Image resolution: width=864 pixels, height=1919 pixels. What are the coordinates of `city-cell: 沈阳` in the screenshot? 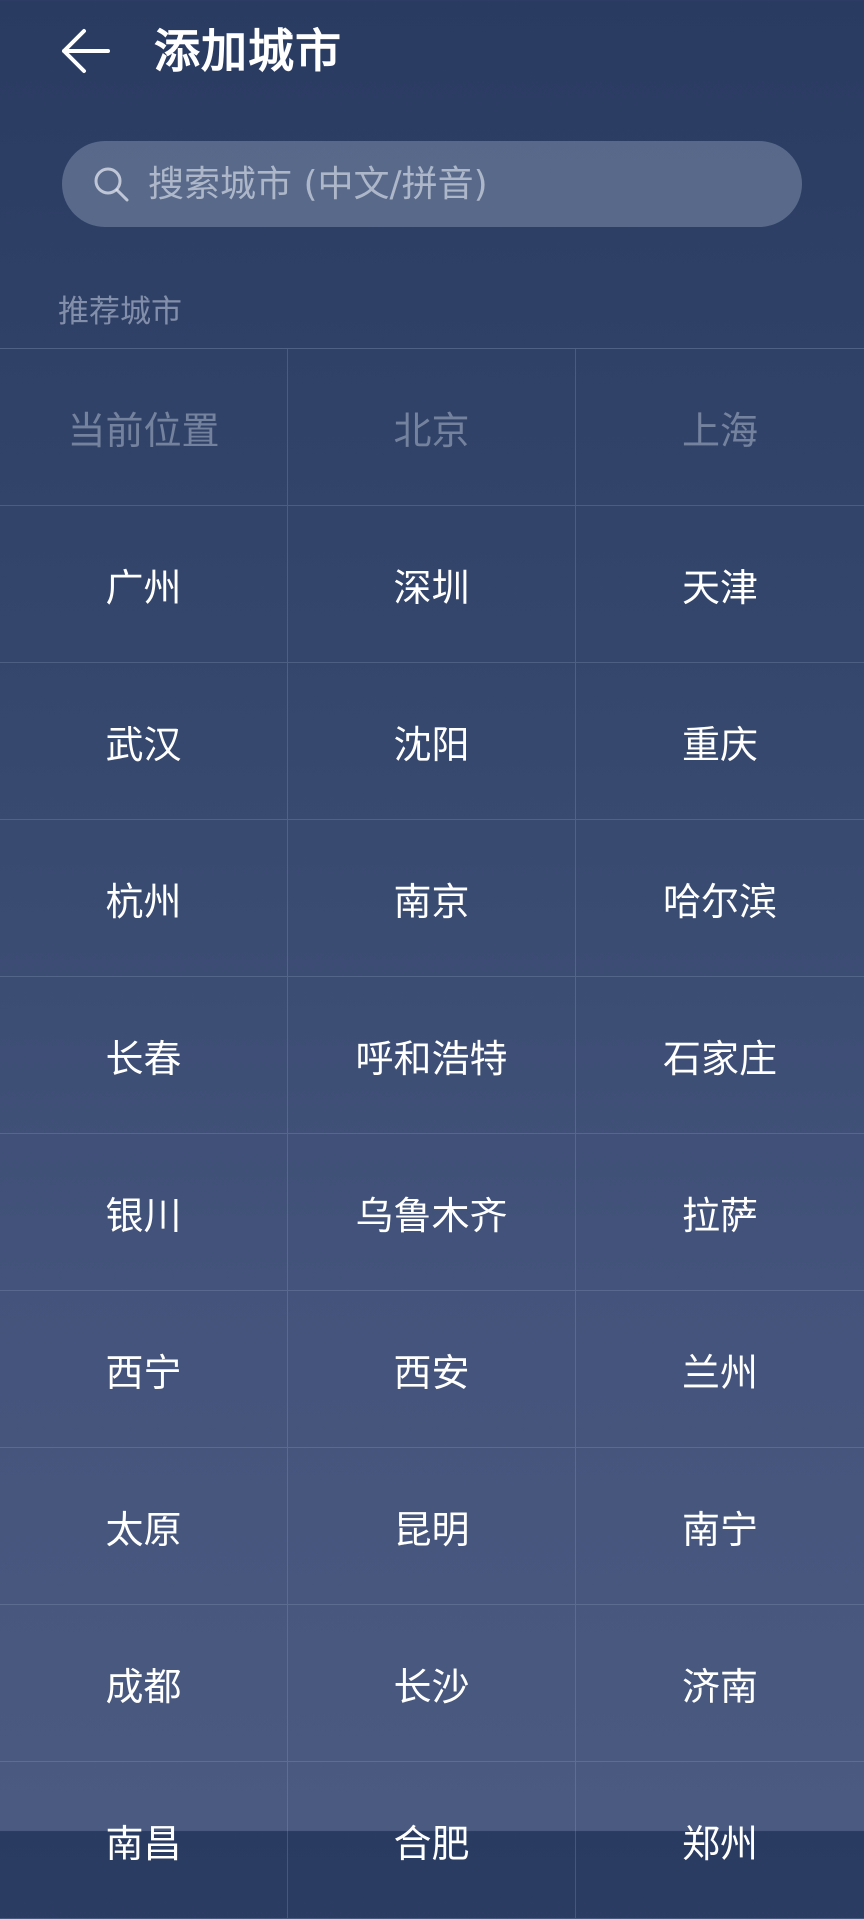 It's located at (432, 741).